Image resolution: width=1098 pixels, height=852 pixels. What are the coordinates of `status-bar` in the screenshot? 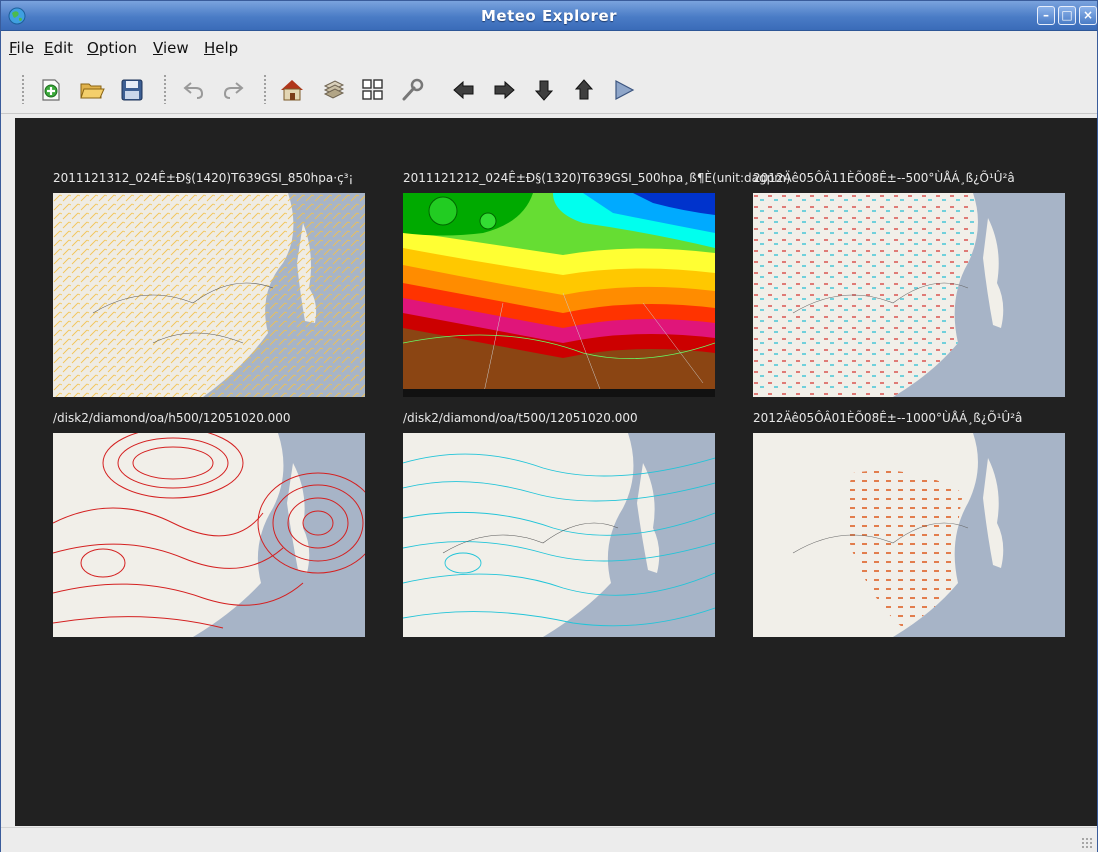 It's located at (549, 839).